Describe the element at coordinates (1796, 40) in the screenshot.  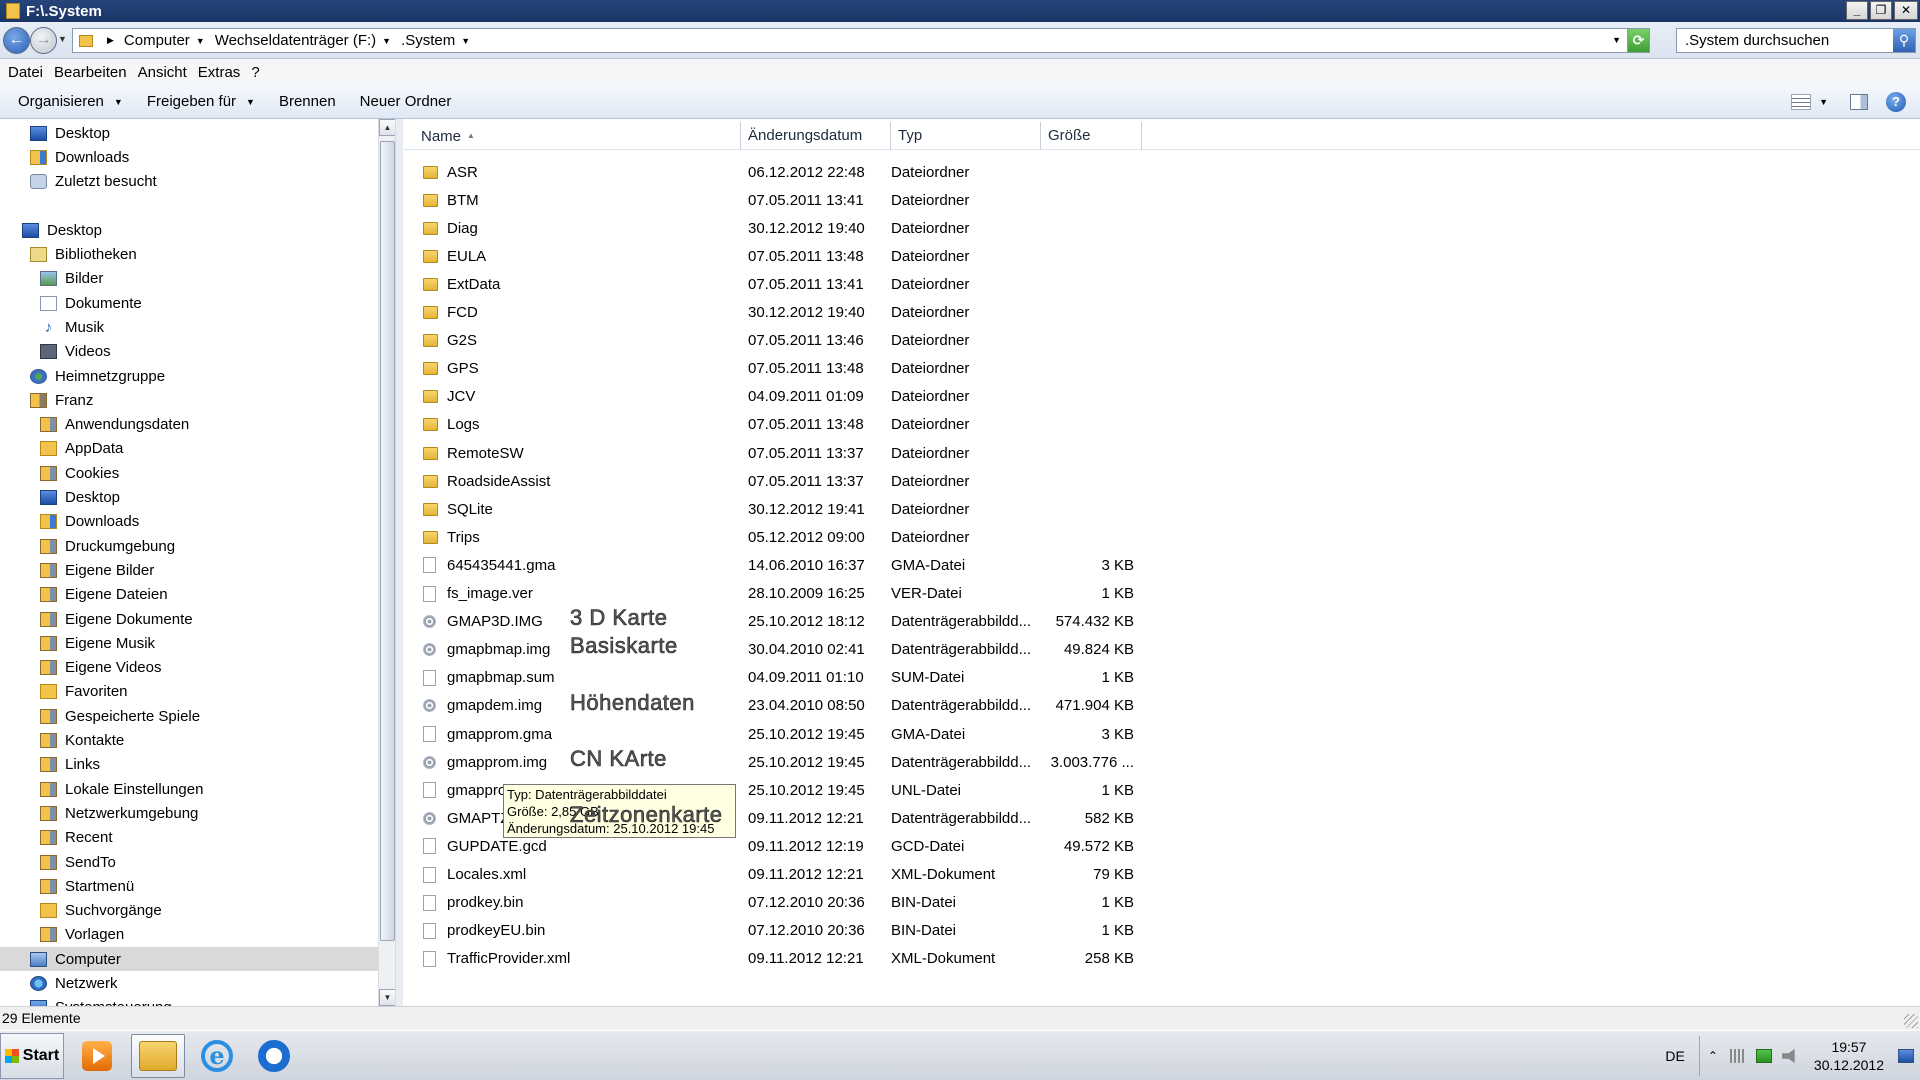
I see `search-input: .System durchsuchen ⚲` at that location.